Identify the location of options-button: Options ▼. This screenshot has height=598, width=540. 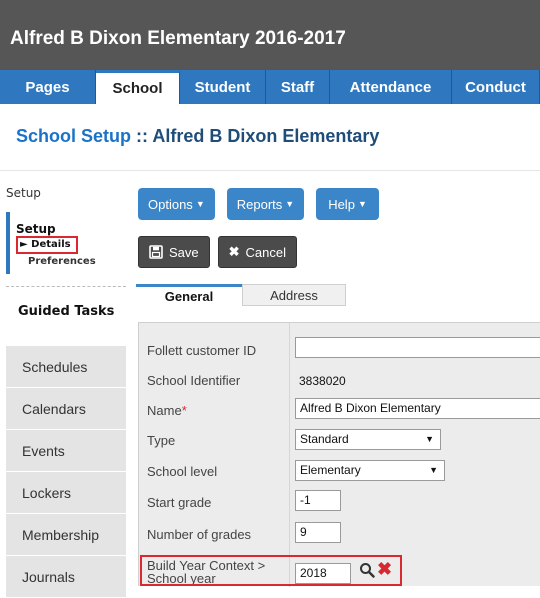
(176, 204).